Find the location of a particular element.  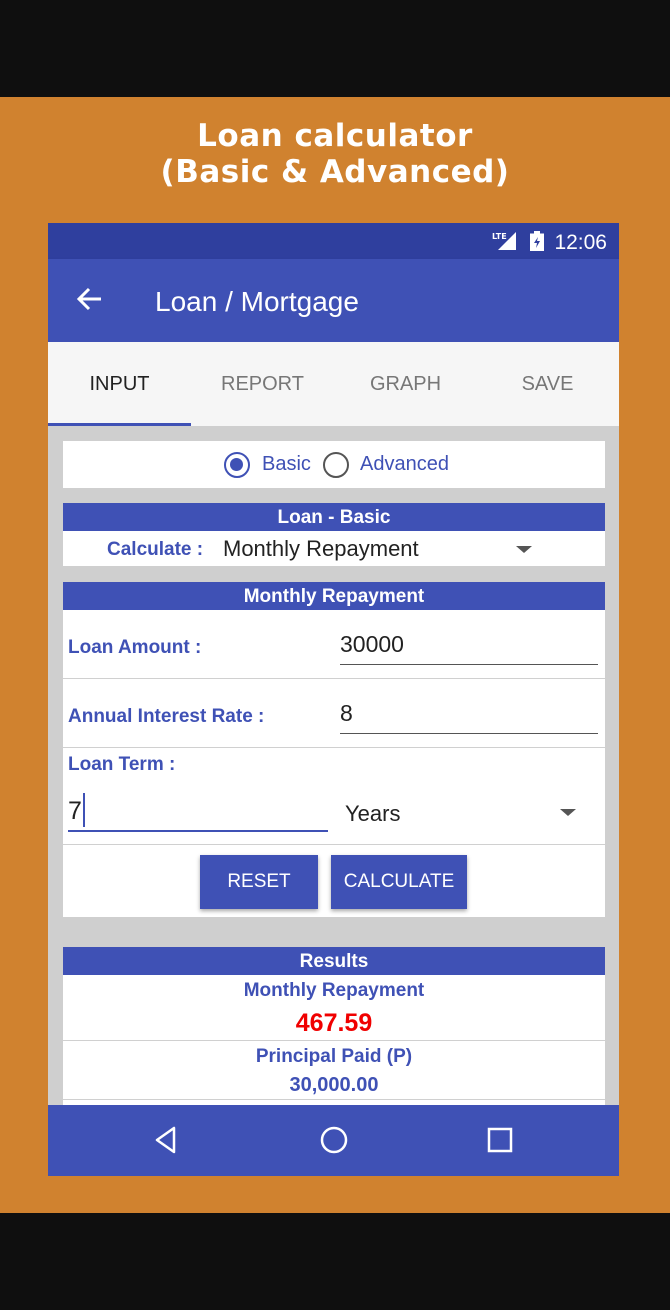

app-bar-title: Loan / Mortgage is located at coordinates (257, 301).